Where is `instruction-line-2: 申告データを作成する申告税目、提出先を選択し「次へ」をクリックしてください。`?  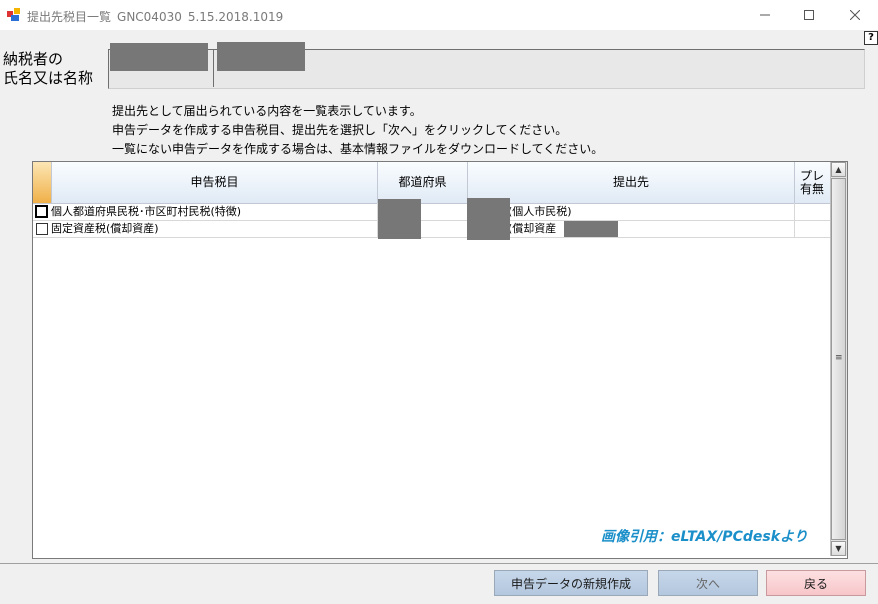 instruction-line-2: 申告データを作成する申告税目、提出先を選択し「次へ」をクリックしてください。 is located at coordinates (340, 130).